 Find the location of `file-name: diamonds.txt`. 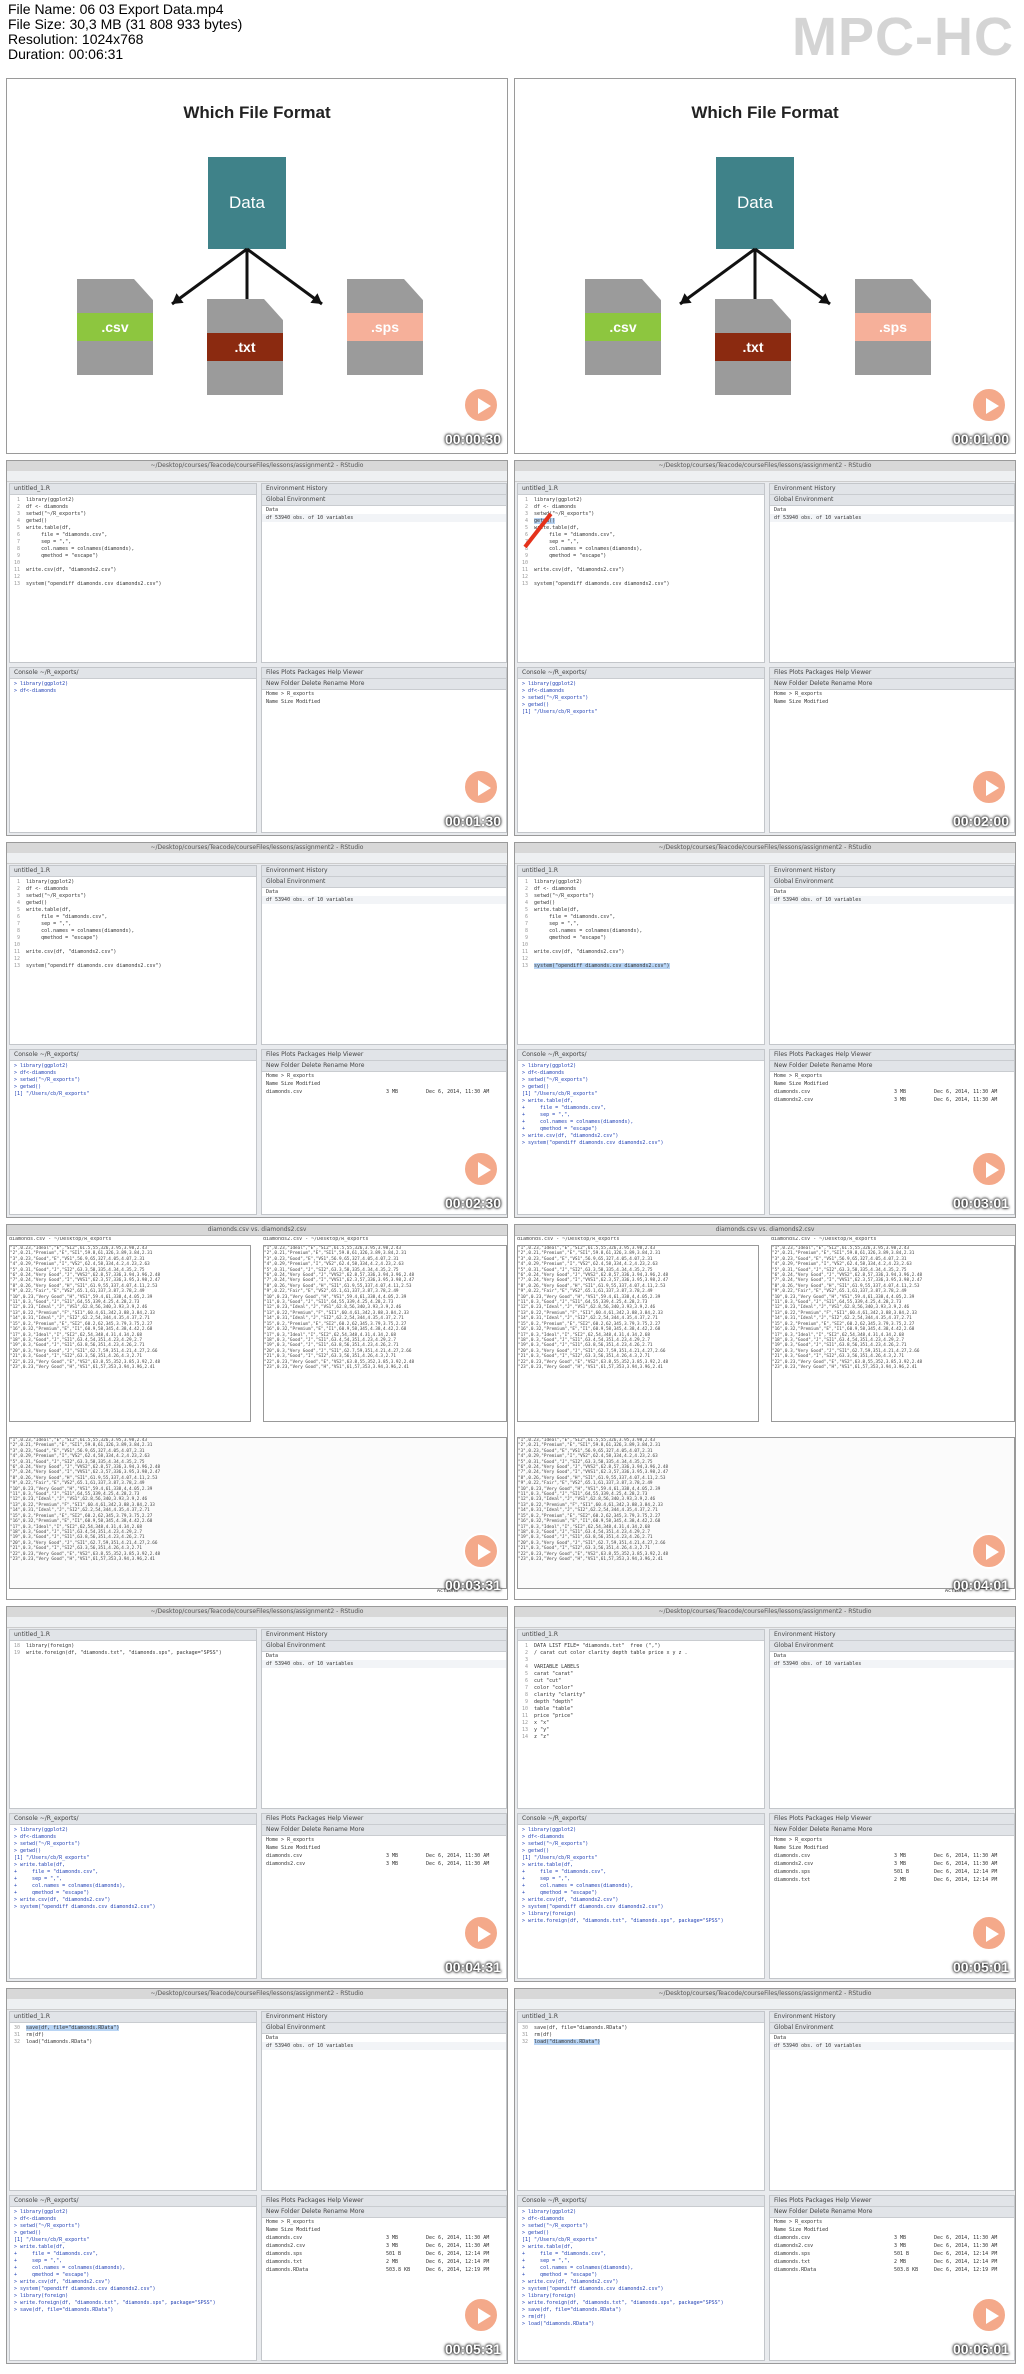

file-name: diamonds.txt is located at coordinates (326, 2262).